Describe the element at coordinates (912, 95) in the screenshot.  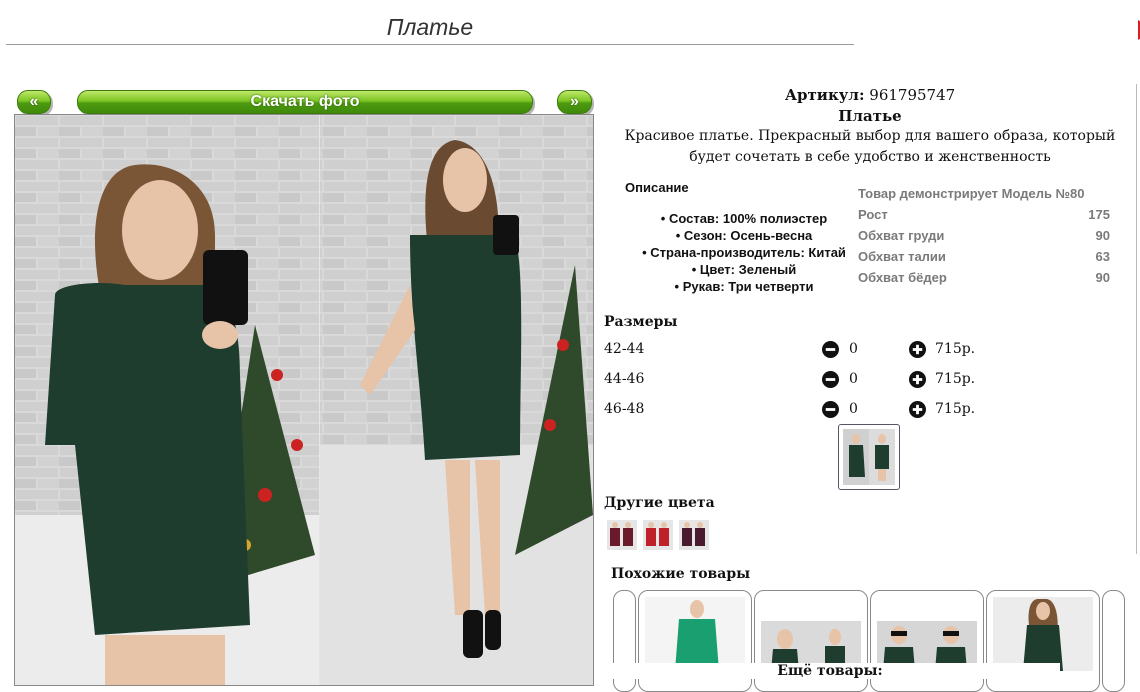
I see `article-value: 961795747` at that location.